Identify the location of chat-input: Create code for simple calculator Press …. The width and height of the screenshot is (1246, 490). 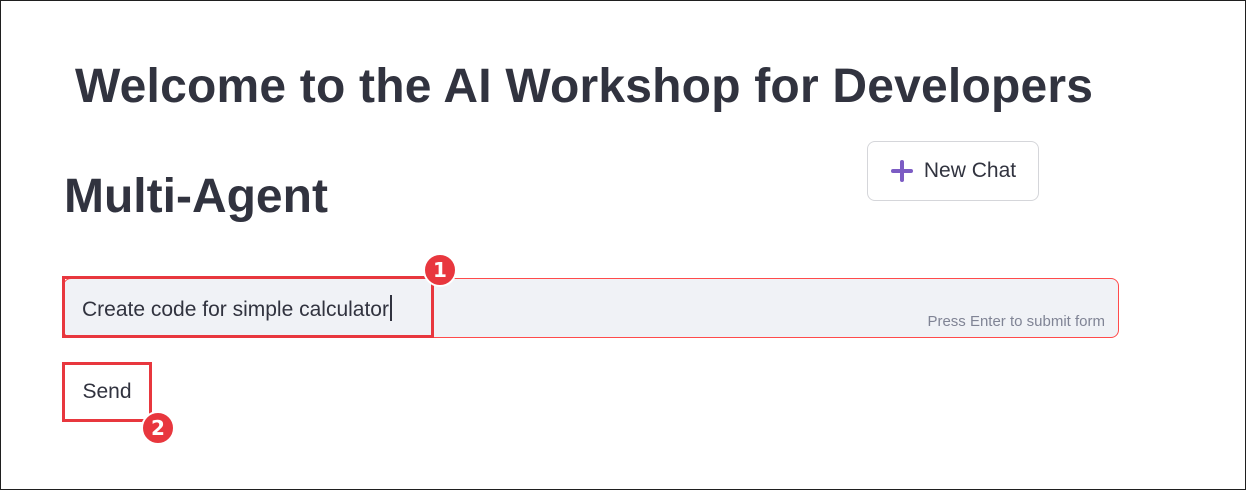
(591, 308).